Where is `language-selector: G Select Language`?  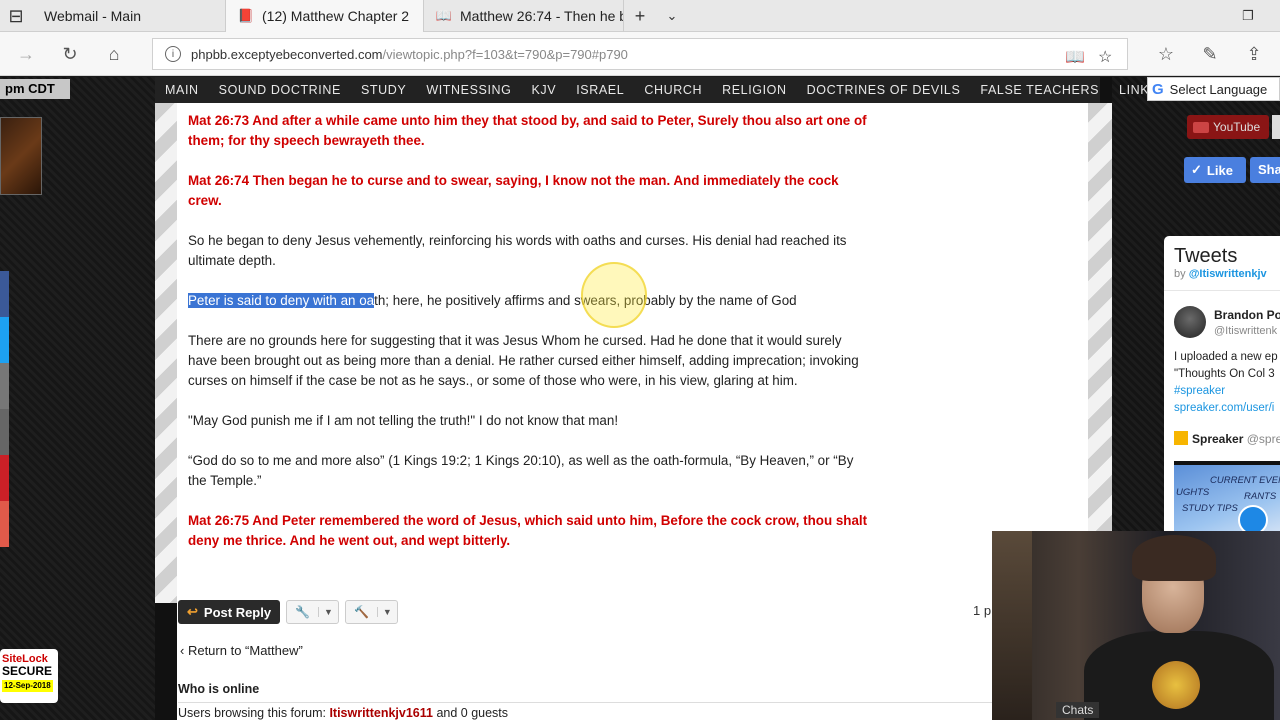
language-selector: G Select Language is located at coordinates (1213, 89).